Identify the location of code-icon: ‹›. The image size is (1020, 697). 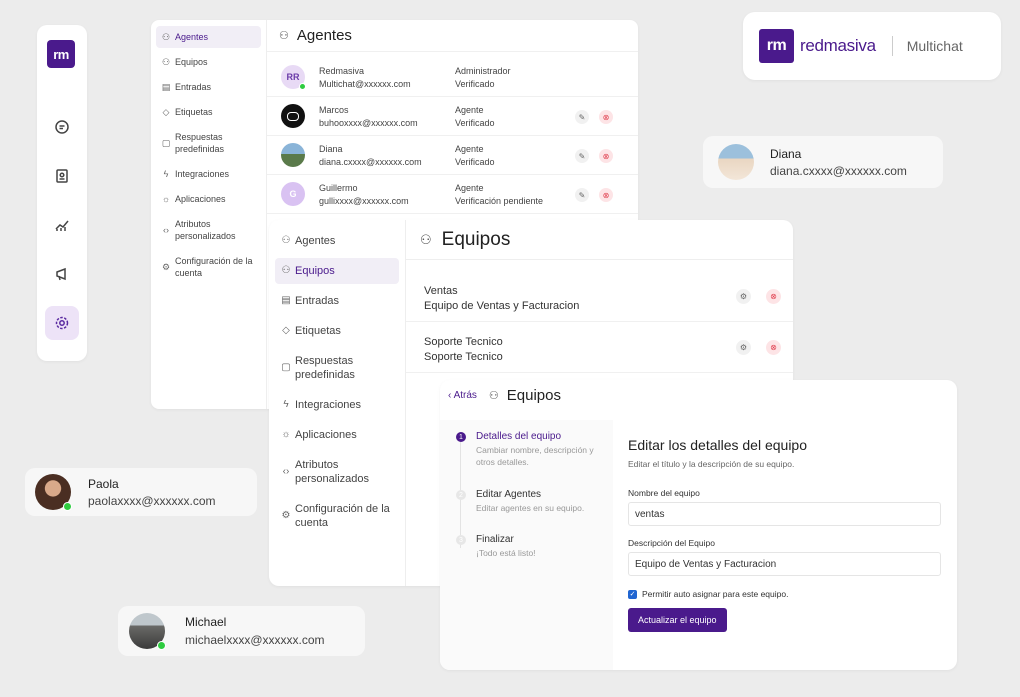
(286, 471).